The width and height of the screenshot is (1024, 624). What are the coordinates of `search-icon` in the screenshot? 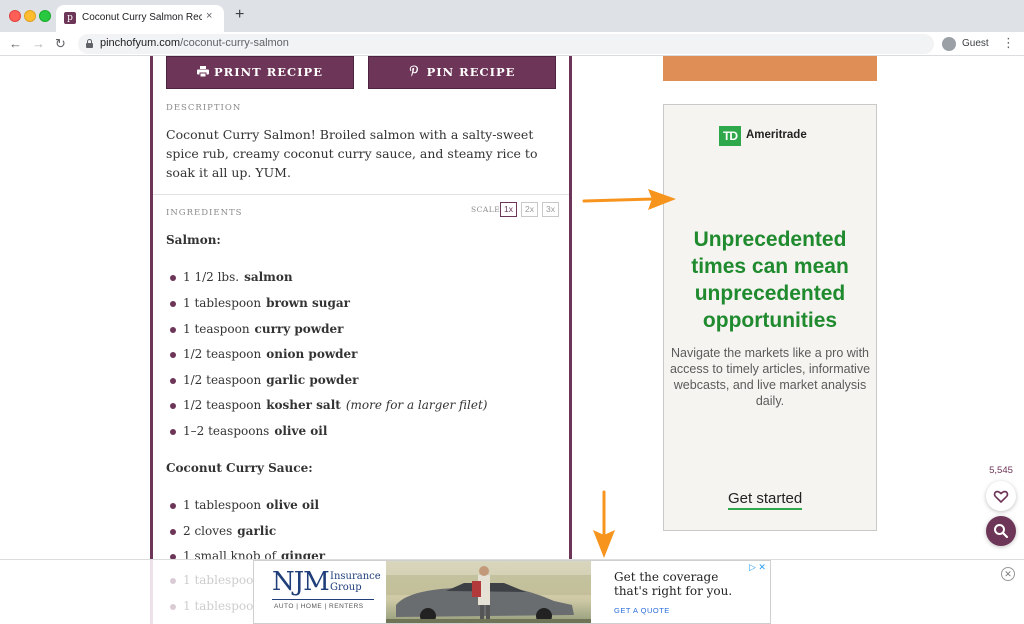 It's located at (1001, 531).